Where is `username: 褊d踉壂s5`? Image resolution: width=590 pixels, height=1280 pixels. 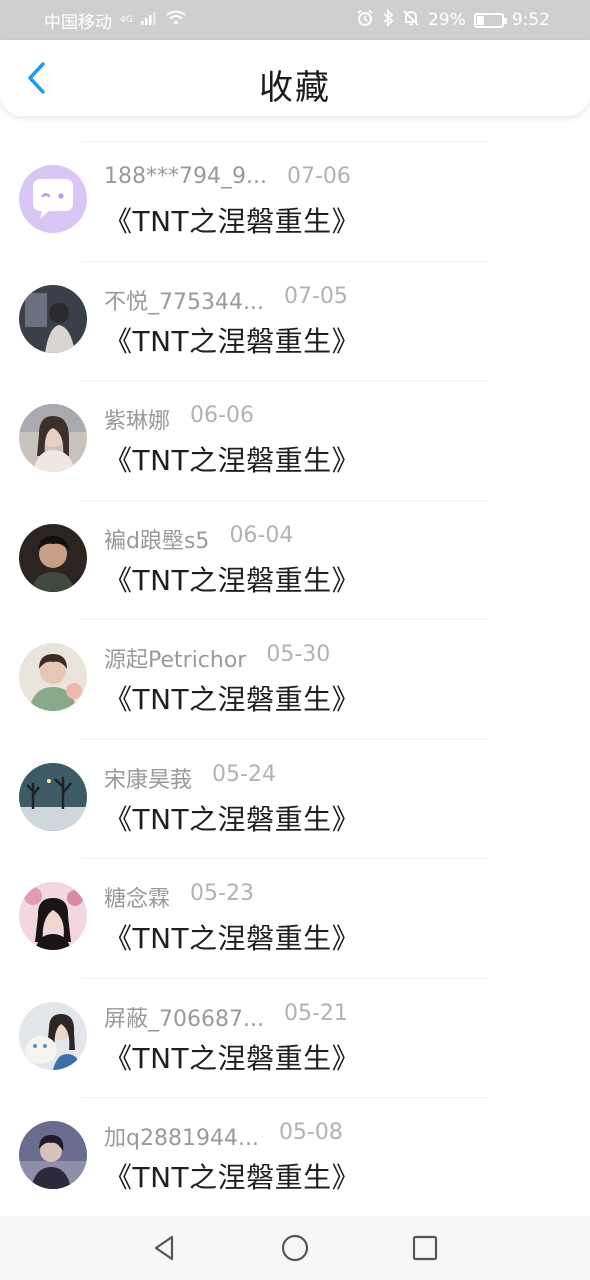
username: 褊d踉壂s5 is located at coordinates (157, 541).